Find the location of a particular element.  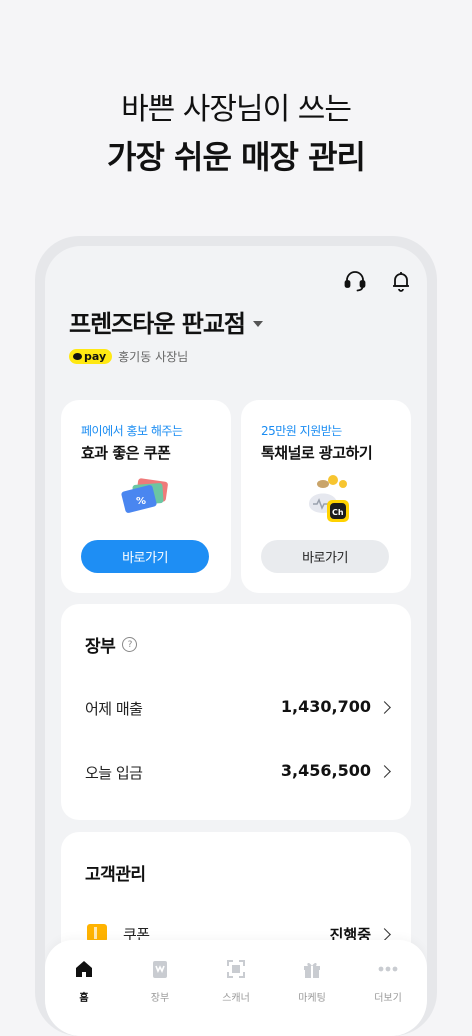

bell-icon is located at coordinates (401, 281).